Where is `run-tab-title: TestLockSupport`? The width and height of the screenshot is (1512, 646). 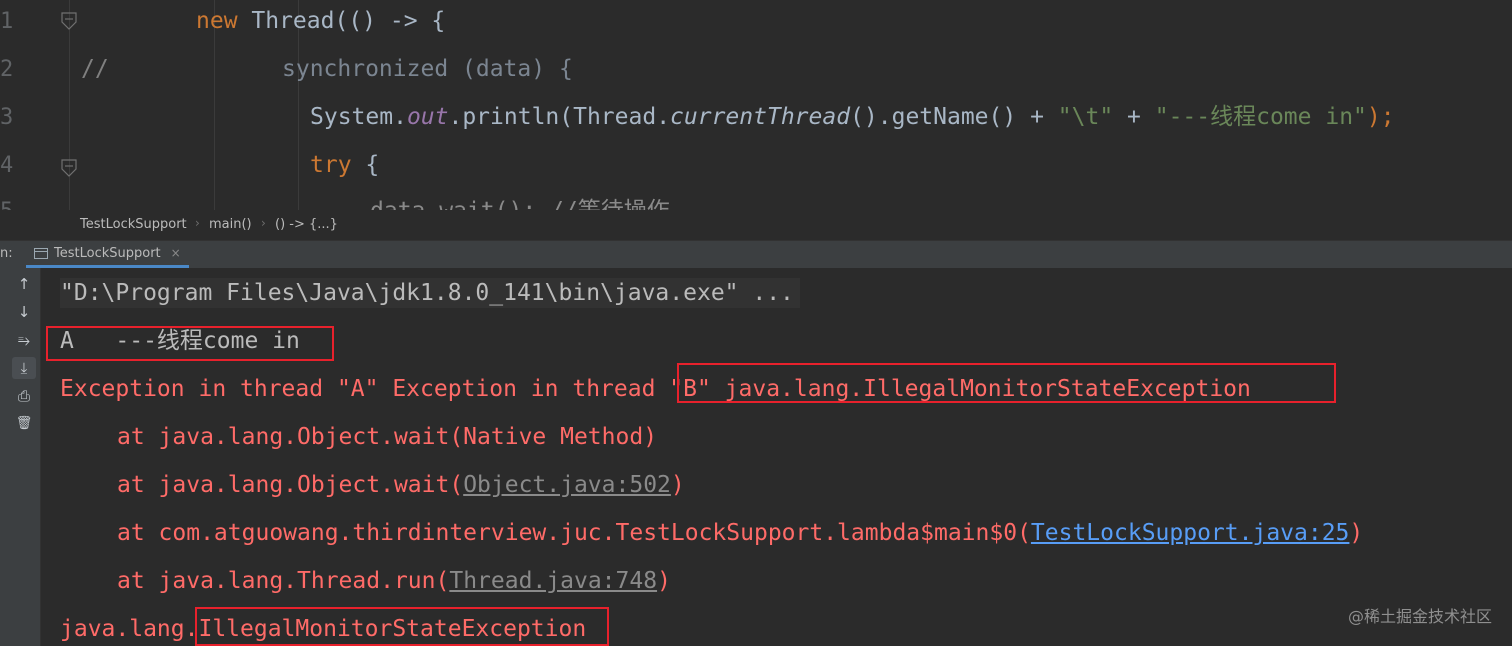 run-tab-title: TestLockSupport is located at coordinates (107, 253).